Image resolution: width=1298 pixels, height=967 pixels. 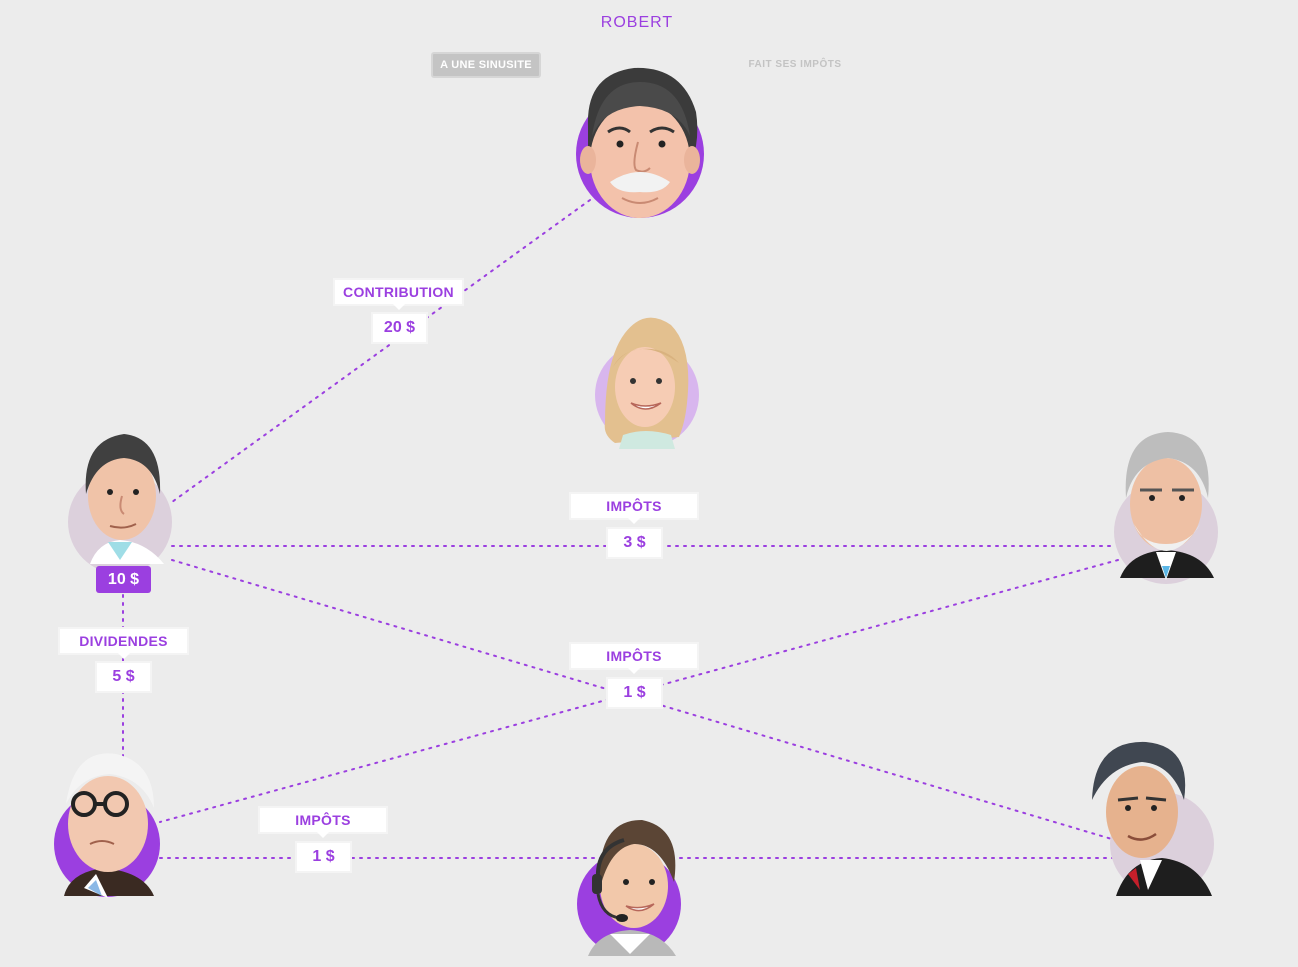 I want to click on state-sinusitis-button: A UNE SINUSITE, so click(x=486, y=65).